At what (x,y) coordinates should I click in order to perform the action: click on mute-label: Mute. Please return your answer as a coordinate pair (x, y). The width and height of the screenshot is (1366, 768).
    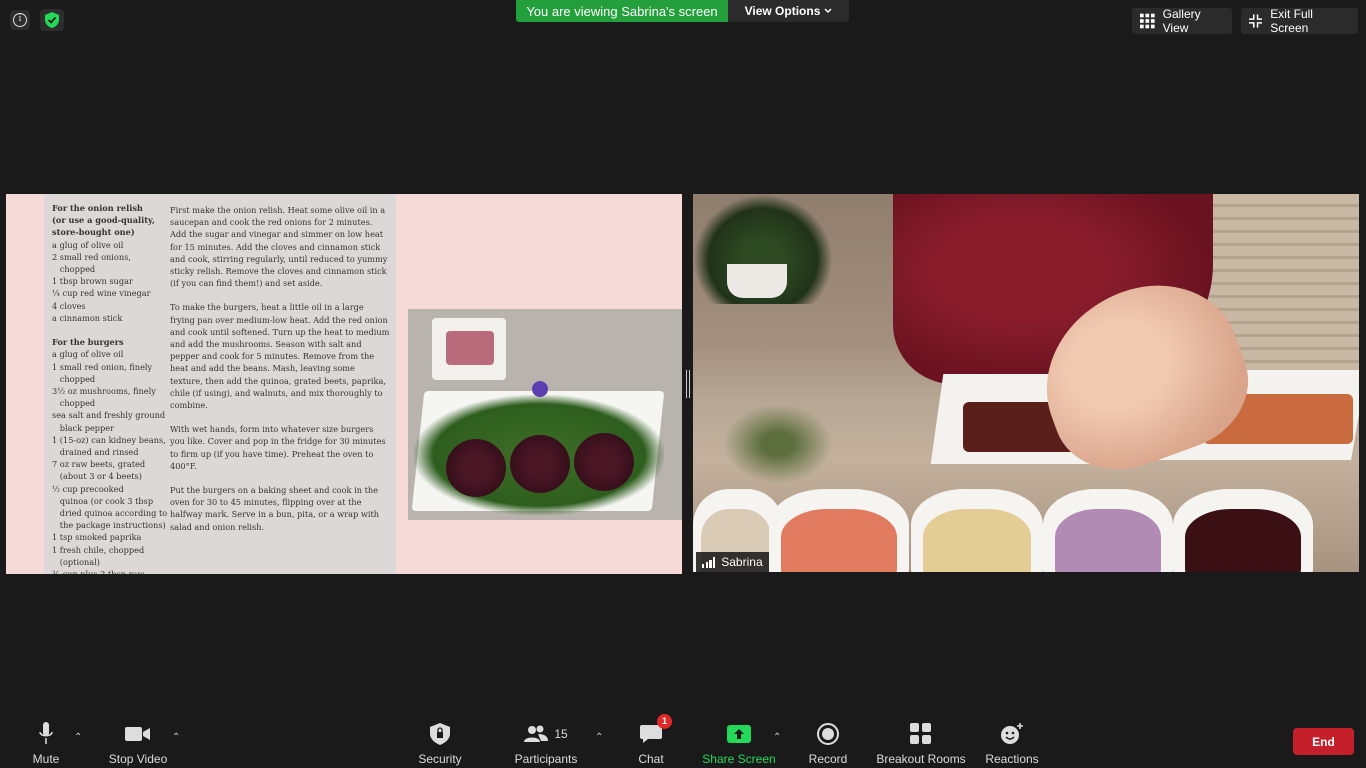
    Looking at the image, I should click on (46, 759).